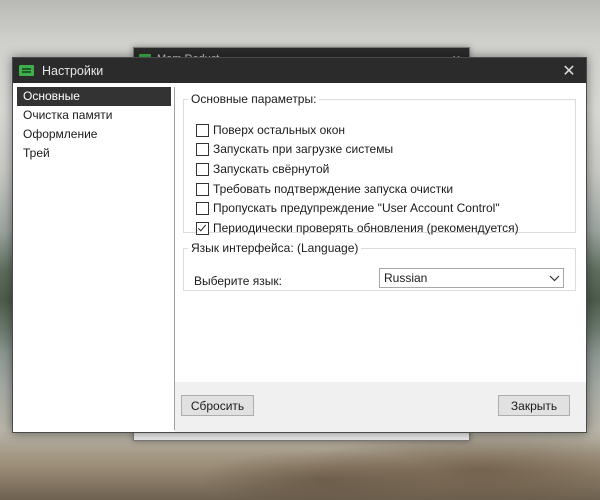  What do you see at coordinates (299, 70) in the screenshot?
I see `dialog-titlebar: Настройки ✕` at bounding box center [299, 70].